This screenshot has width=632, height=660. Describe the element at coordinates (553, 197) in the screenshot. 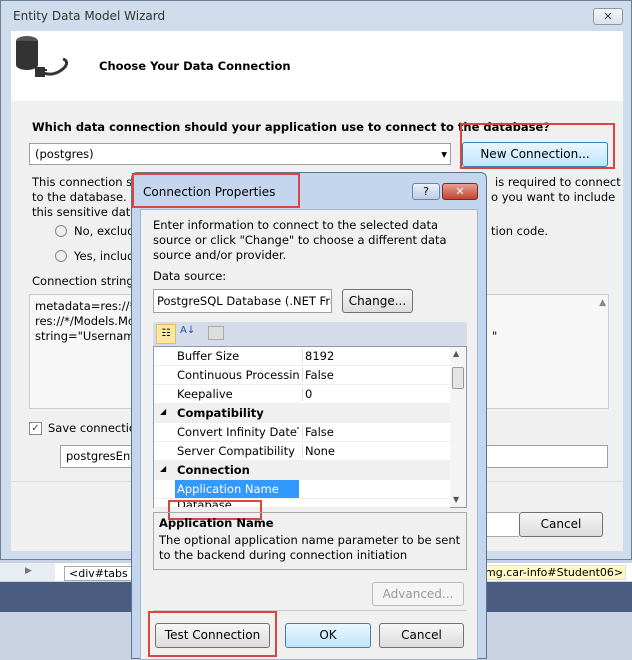

I see `info-text: o you want to include` at that location.